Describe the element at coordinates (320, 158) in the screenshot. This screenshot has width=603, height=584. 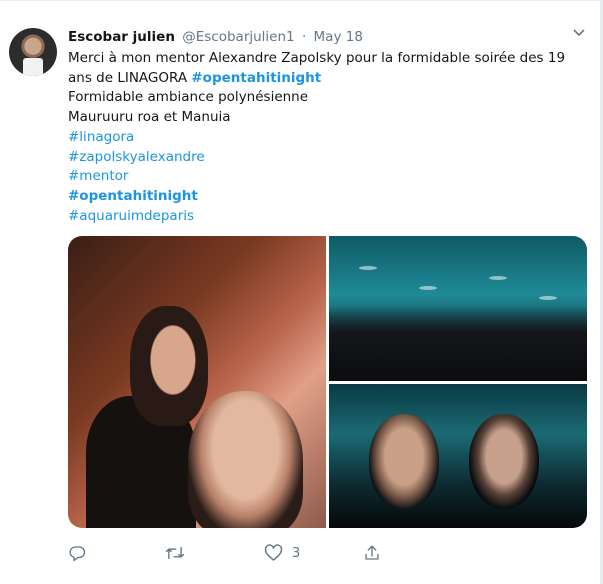
I see `hashtag-link: #zapolskyalexandre` at that location.